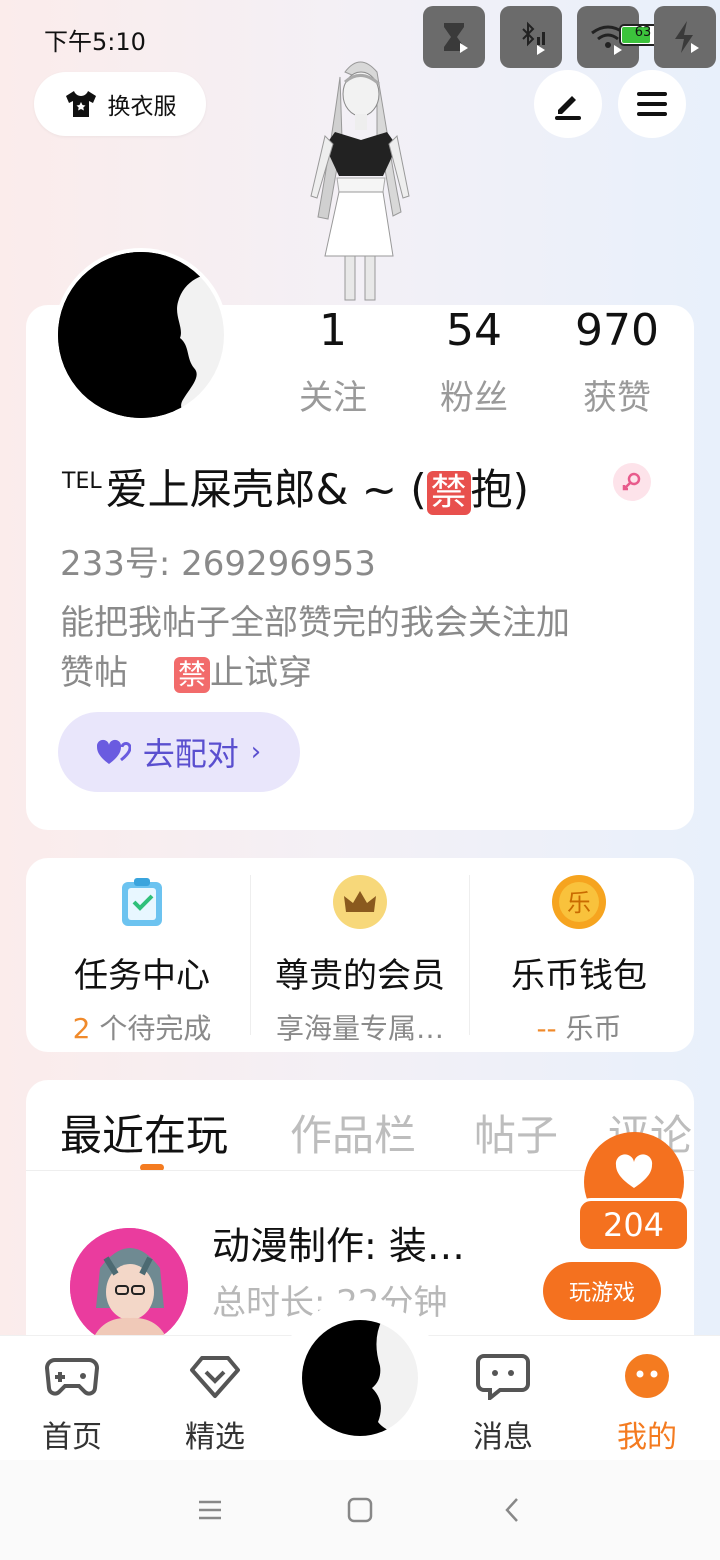 This screenshot has height=1560, width=720. Describe the element at coordinates (617, 398) in the screenshot. I see `stat-likes-label: 获赞` at that location.